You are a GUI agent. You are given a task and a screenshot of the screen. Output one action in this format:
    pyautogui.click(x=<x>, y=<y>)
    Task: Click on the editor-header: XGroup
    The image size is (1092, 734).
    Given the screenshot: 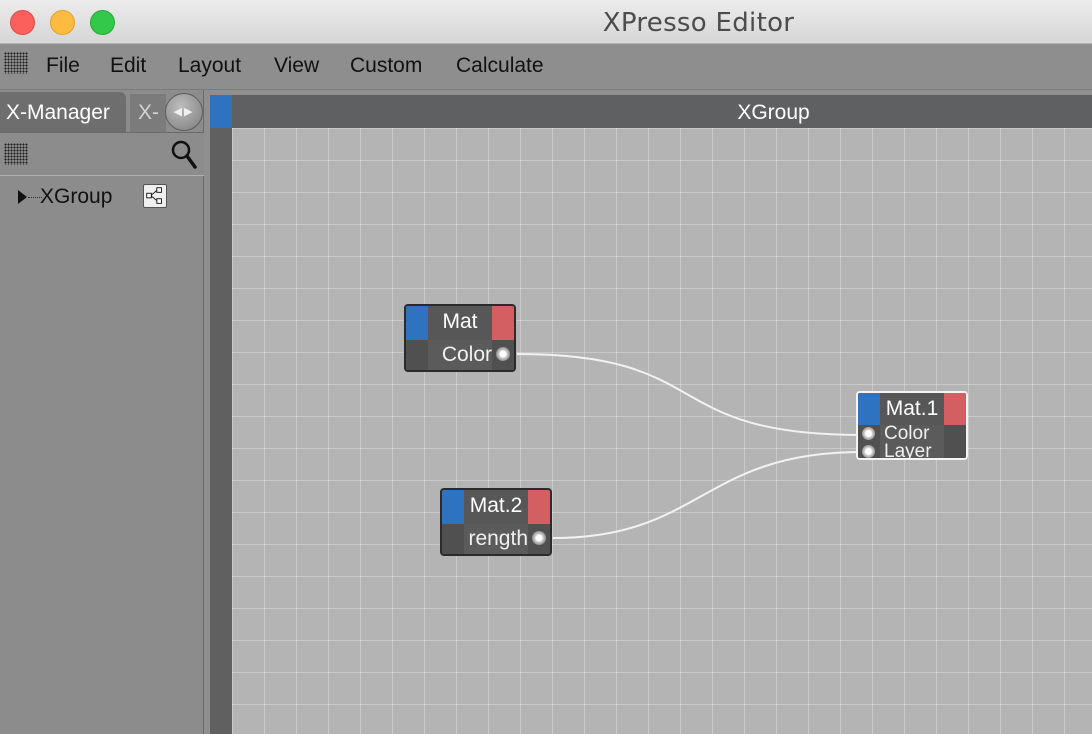 What is the action you would take?
    pyautogui.click(x=651, y=111)
    